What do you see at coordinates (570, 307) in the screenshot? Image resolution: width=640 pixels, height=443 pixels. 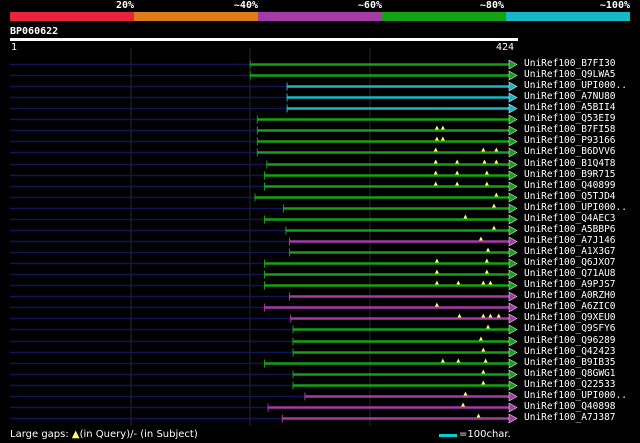 I see `hit-label-link: UniRef100_A6ZIC0` at bounding box center [570, 307].